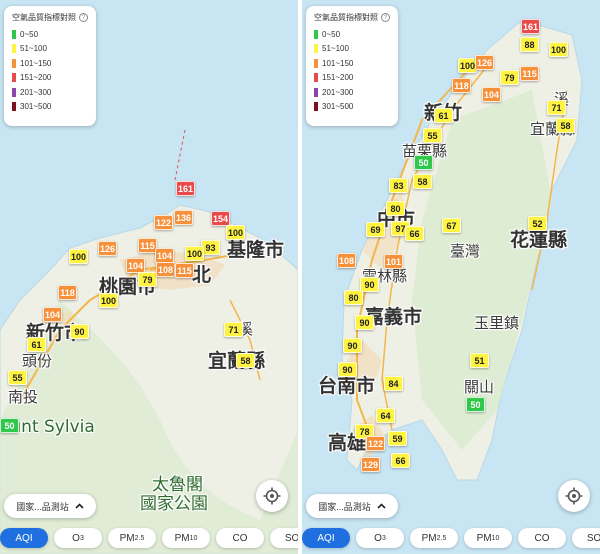 The height and width of the screenshot is (554, 600). I want to click on tab-label: O, so click(76, 538).